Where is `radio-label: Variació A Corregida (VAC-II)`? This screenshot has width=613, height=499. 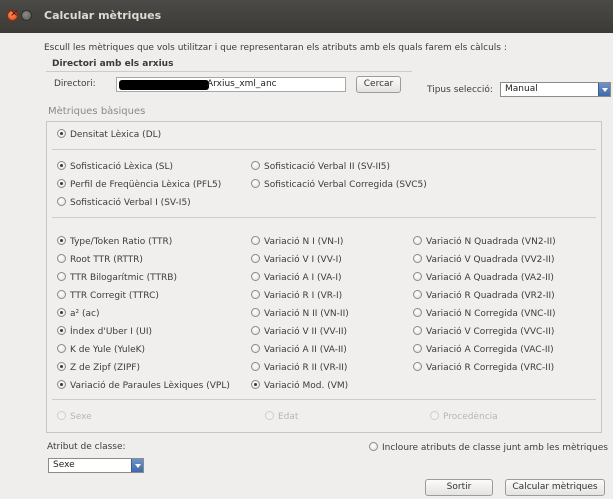 radio-label: Variació A Corregida (VAC-II) is located at coordinates (490, 350).